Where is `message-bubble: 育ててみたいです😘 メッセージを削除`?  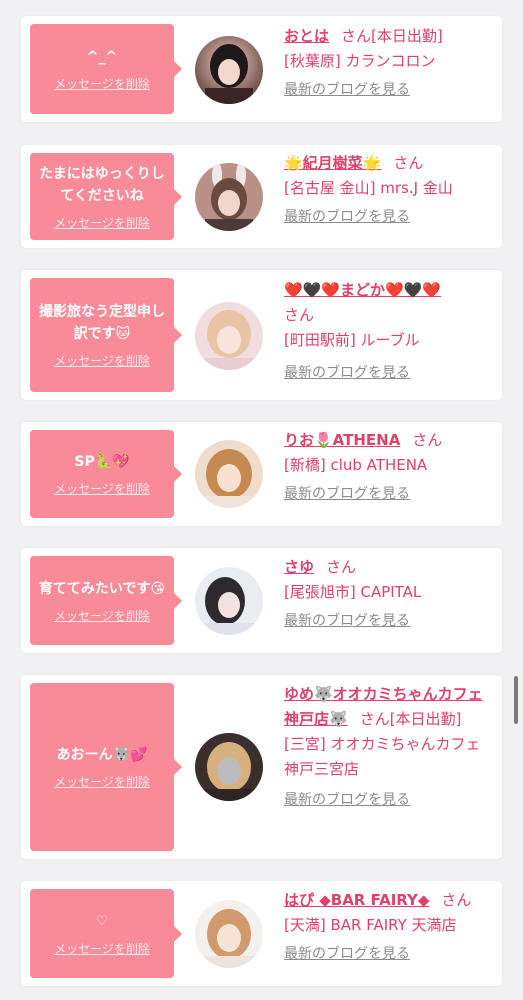 message-bubble: 育ててみたいです😘 メッセージを削除 is located at coordinates (106, 600).